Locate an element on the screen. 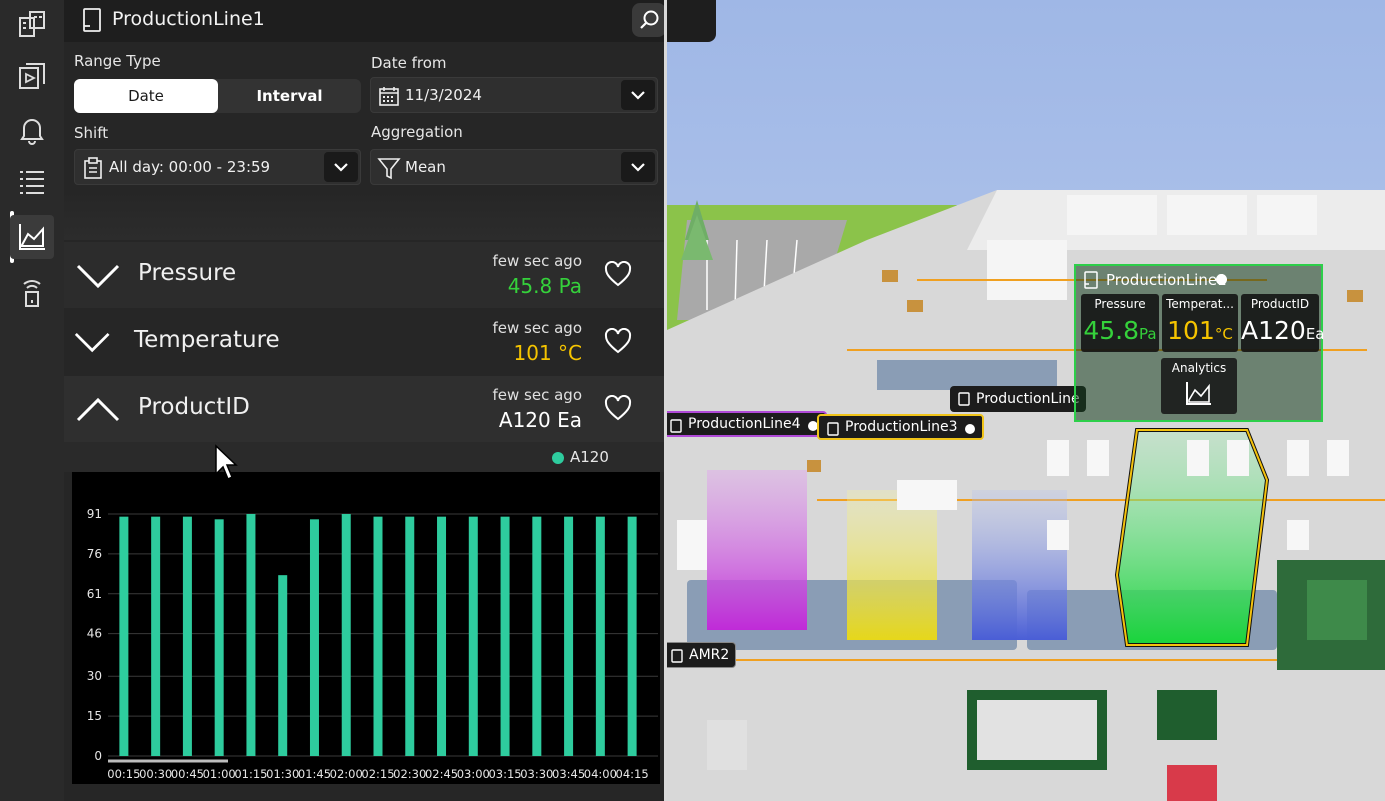 This screenshot has width=1385, height=801. sensor-row-temperature: Temperature few sec ago 101 °C is located at coordinates (364, 342).